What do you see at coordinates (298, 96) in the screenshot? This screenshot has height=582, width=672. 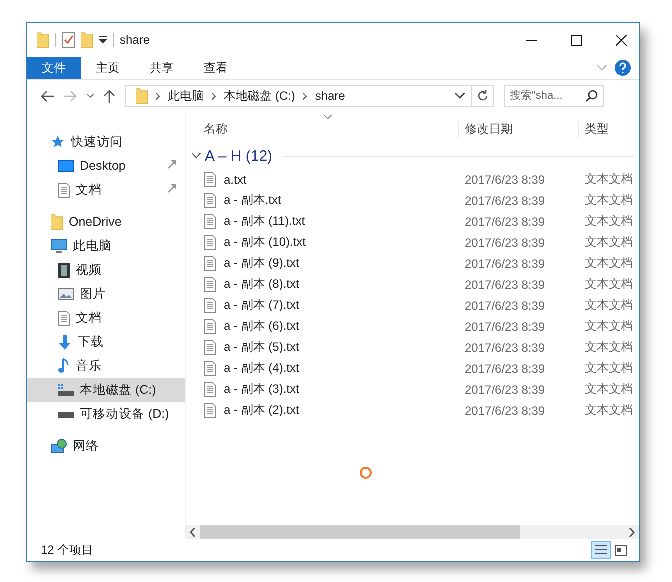 I see `address-bar: 此电脑 本地磁盘 (C:) share` at bounding box center [298, 96].